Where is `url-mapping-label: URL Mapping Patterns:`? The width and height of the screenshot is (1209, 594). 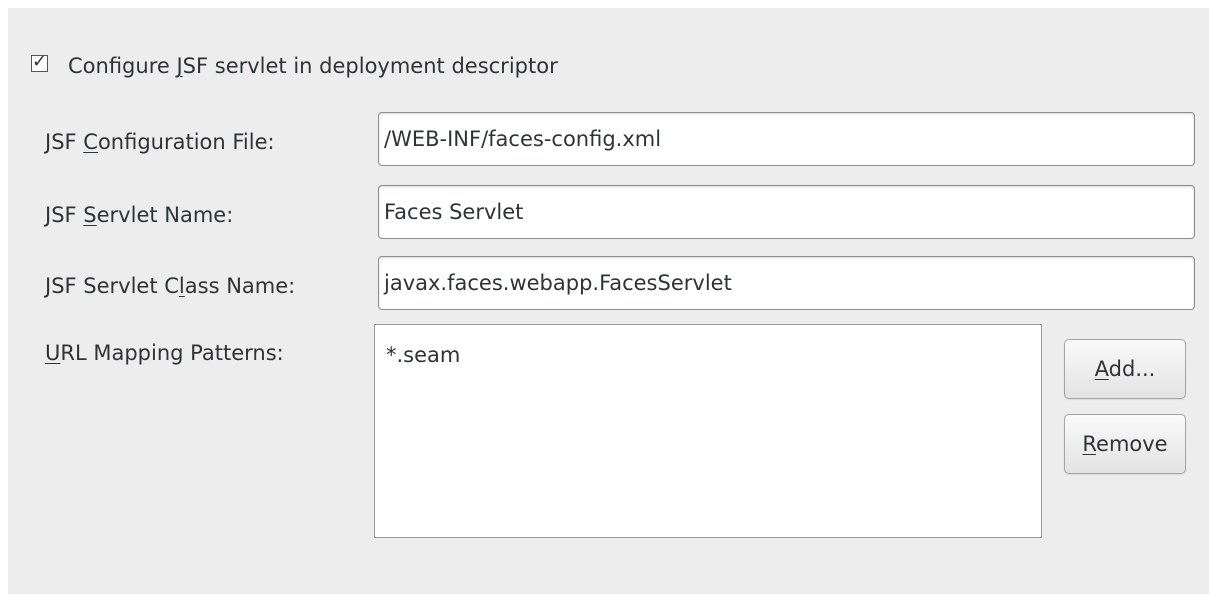 url-mapping-label: URL Mapping Patterns: is located at coordinates (164, 353).